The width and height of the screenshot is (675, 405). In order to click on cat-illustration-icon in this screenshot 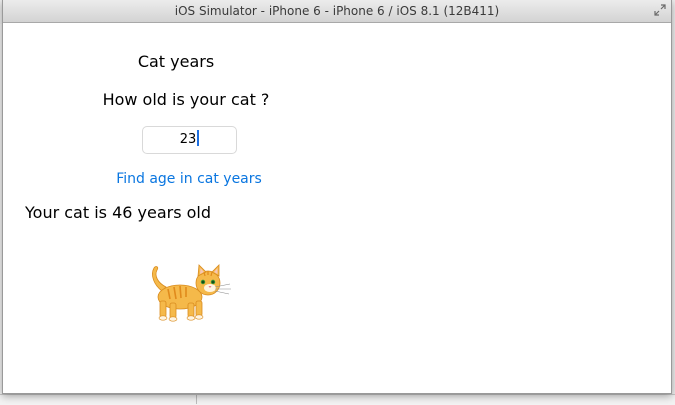, I will do `click(191, 293)`.